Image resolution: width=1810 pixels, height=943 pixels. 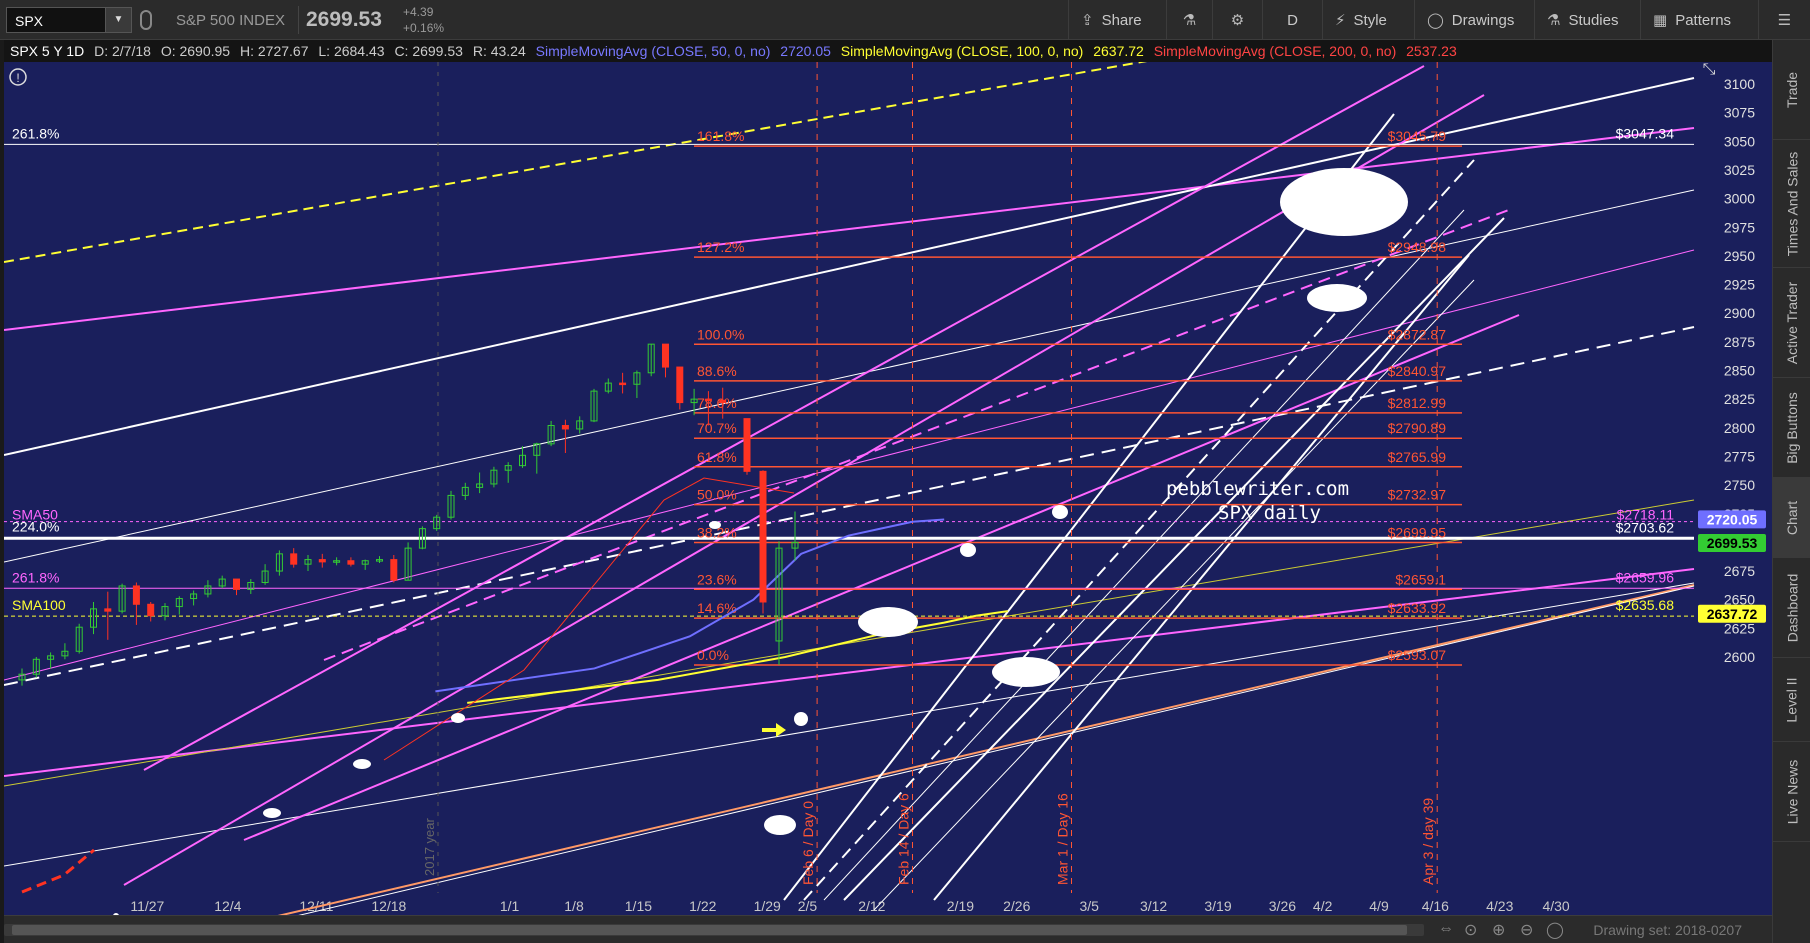 What do you see at coordinates (959, 51) in the screenshot?
I see `sma100-study-label: SimpleMovingAvg (CLOSE, 100, 0, no)` at bounding box center [959, 51].